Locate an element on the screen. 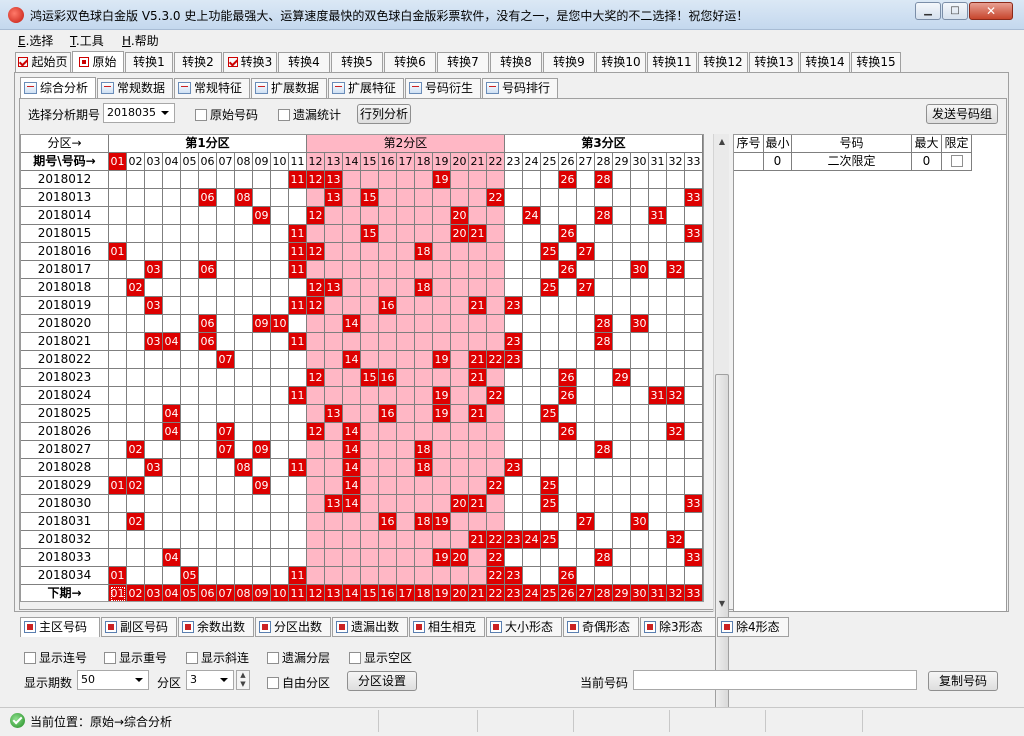 The width and height of the screenshot is (1024, 736). tab-mutual: 相生相克 is located at coordinates (447, 627).